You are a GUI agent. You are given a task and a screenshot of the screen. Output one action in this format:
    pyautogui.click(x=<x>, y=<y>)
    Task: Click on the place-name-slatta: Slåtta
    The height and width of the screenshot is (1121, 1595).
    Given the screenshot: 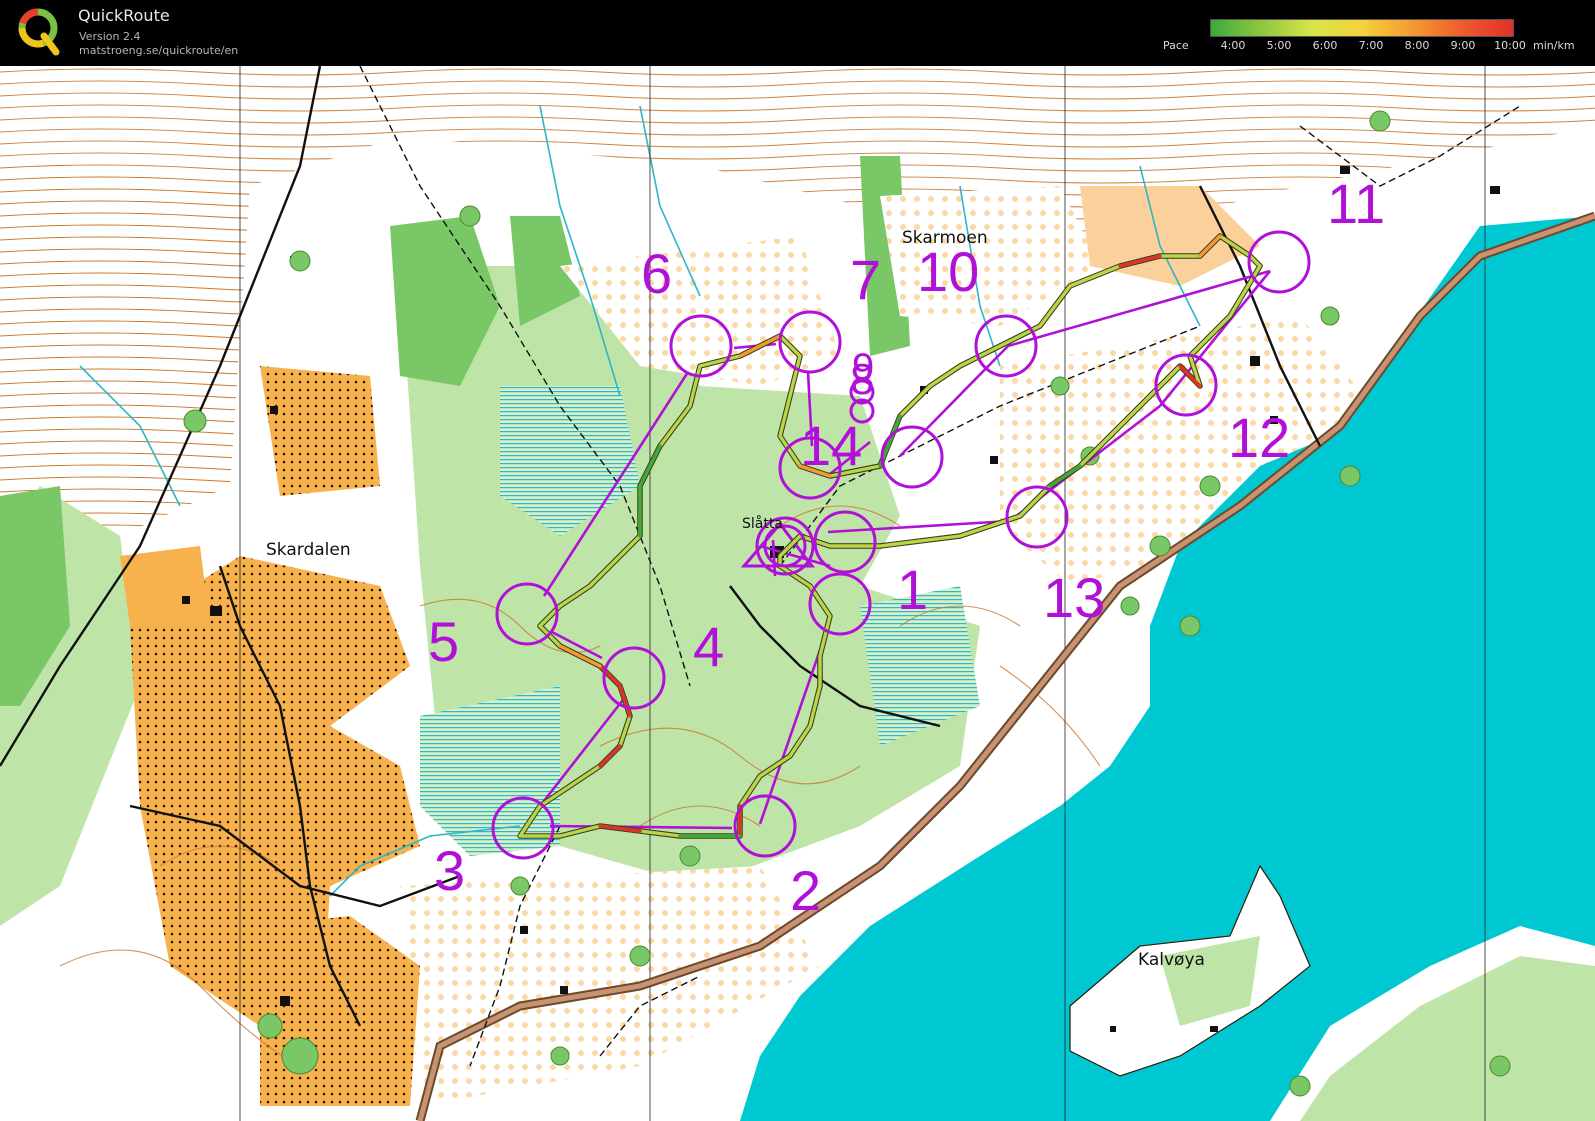 What is the action you would take?
    pyautogui.click(x=762, y=524)
    